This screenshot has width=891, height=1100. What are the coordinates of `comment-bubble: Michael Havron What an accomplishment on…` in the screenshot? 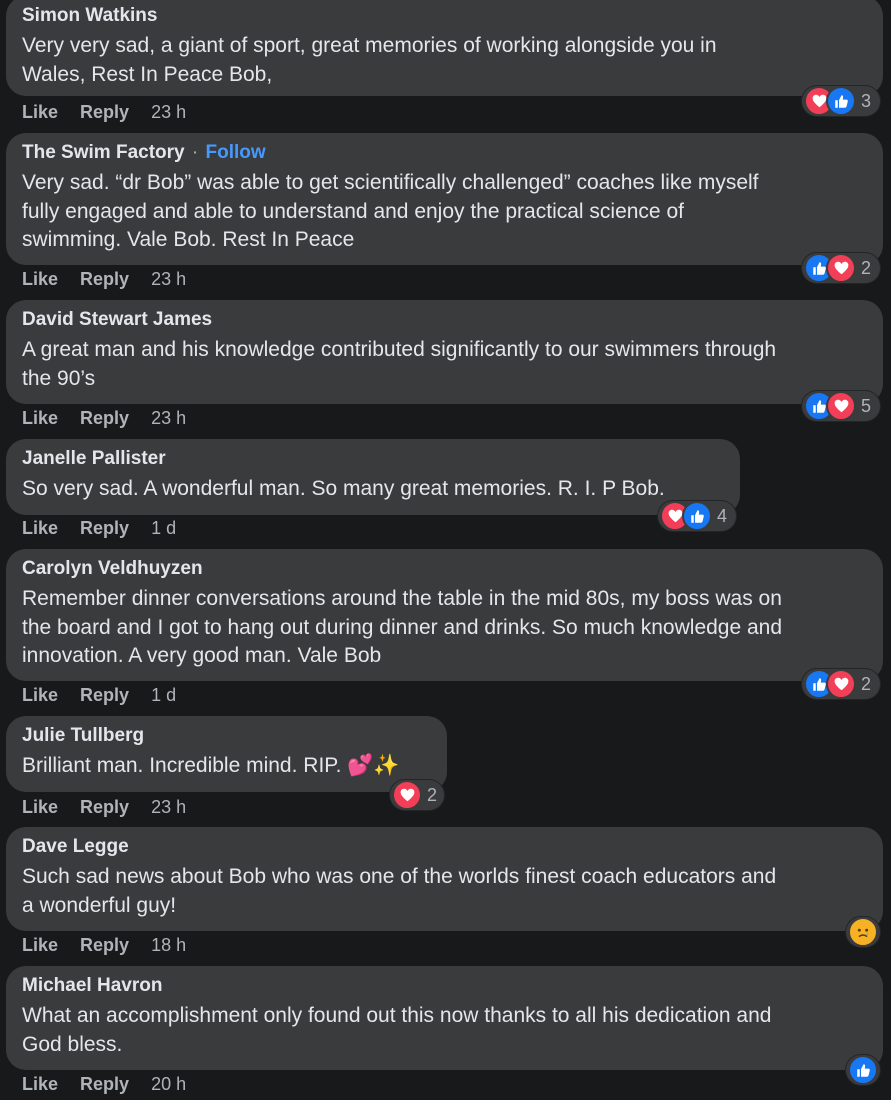 It's located at (444, 1018).